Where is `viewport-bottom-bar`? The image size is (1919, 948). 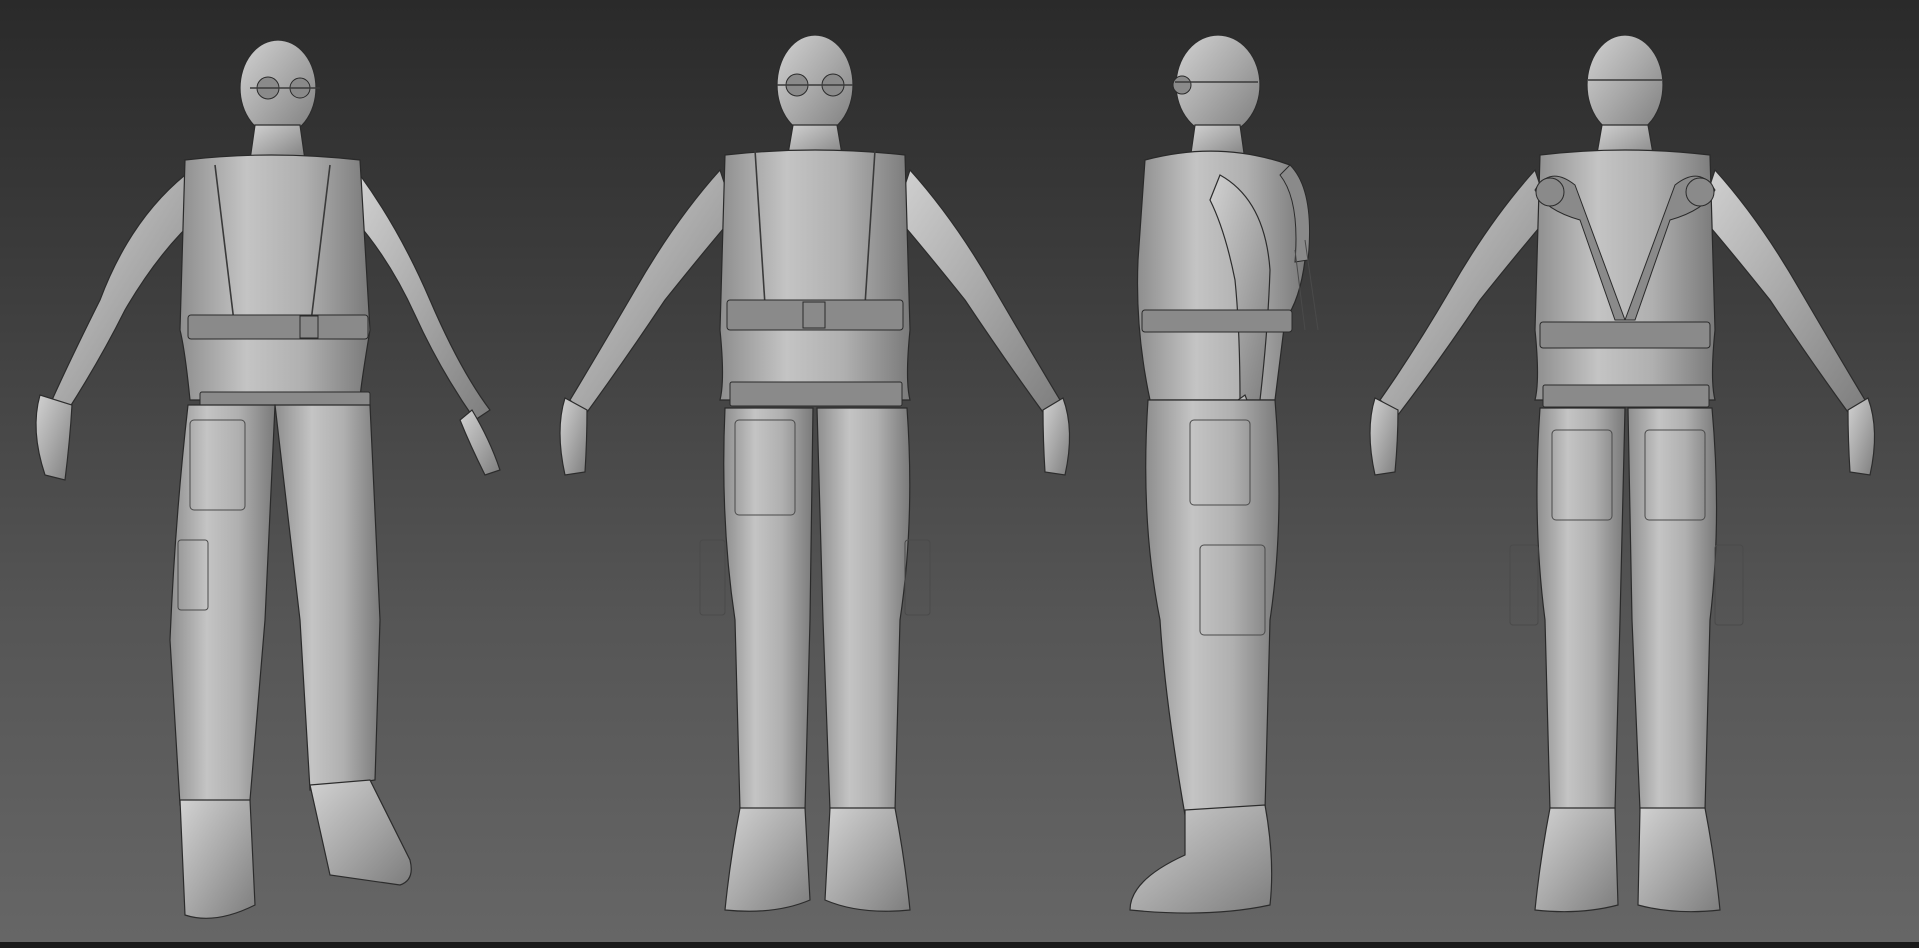 viewport-bottom-bar is located at coordinates (959, 945).